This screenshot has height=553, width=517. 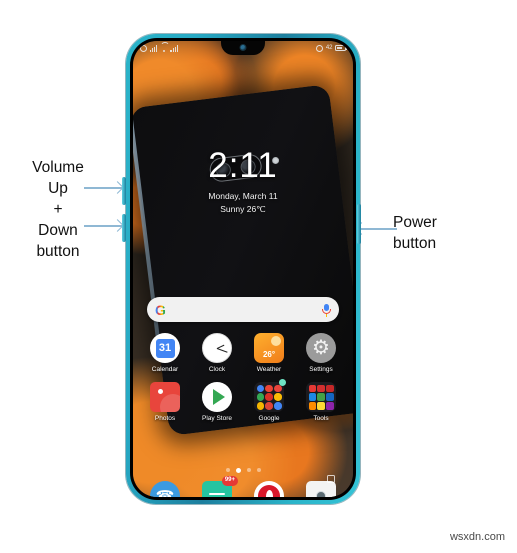 I want to click on google-search-bar: G, so click(x=243, y=309).